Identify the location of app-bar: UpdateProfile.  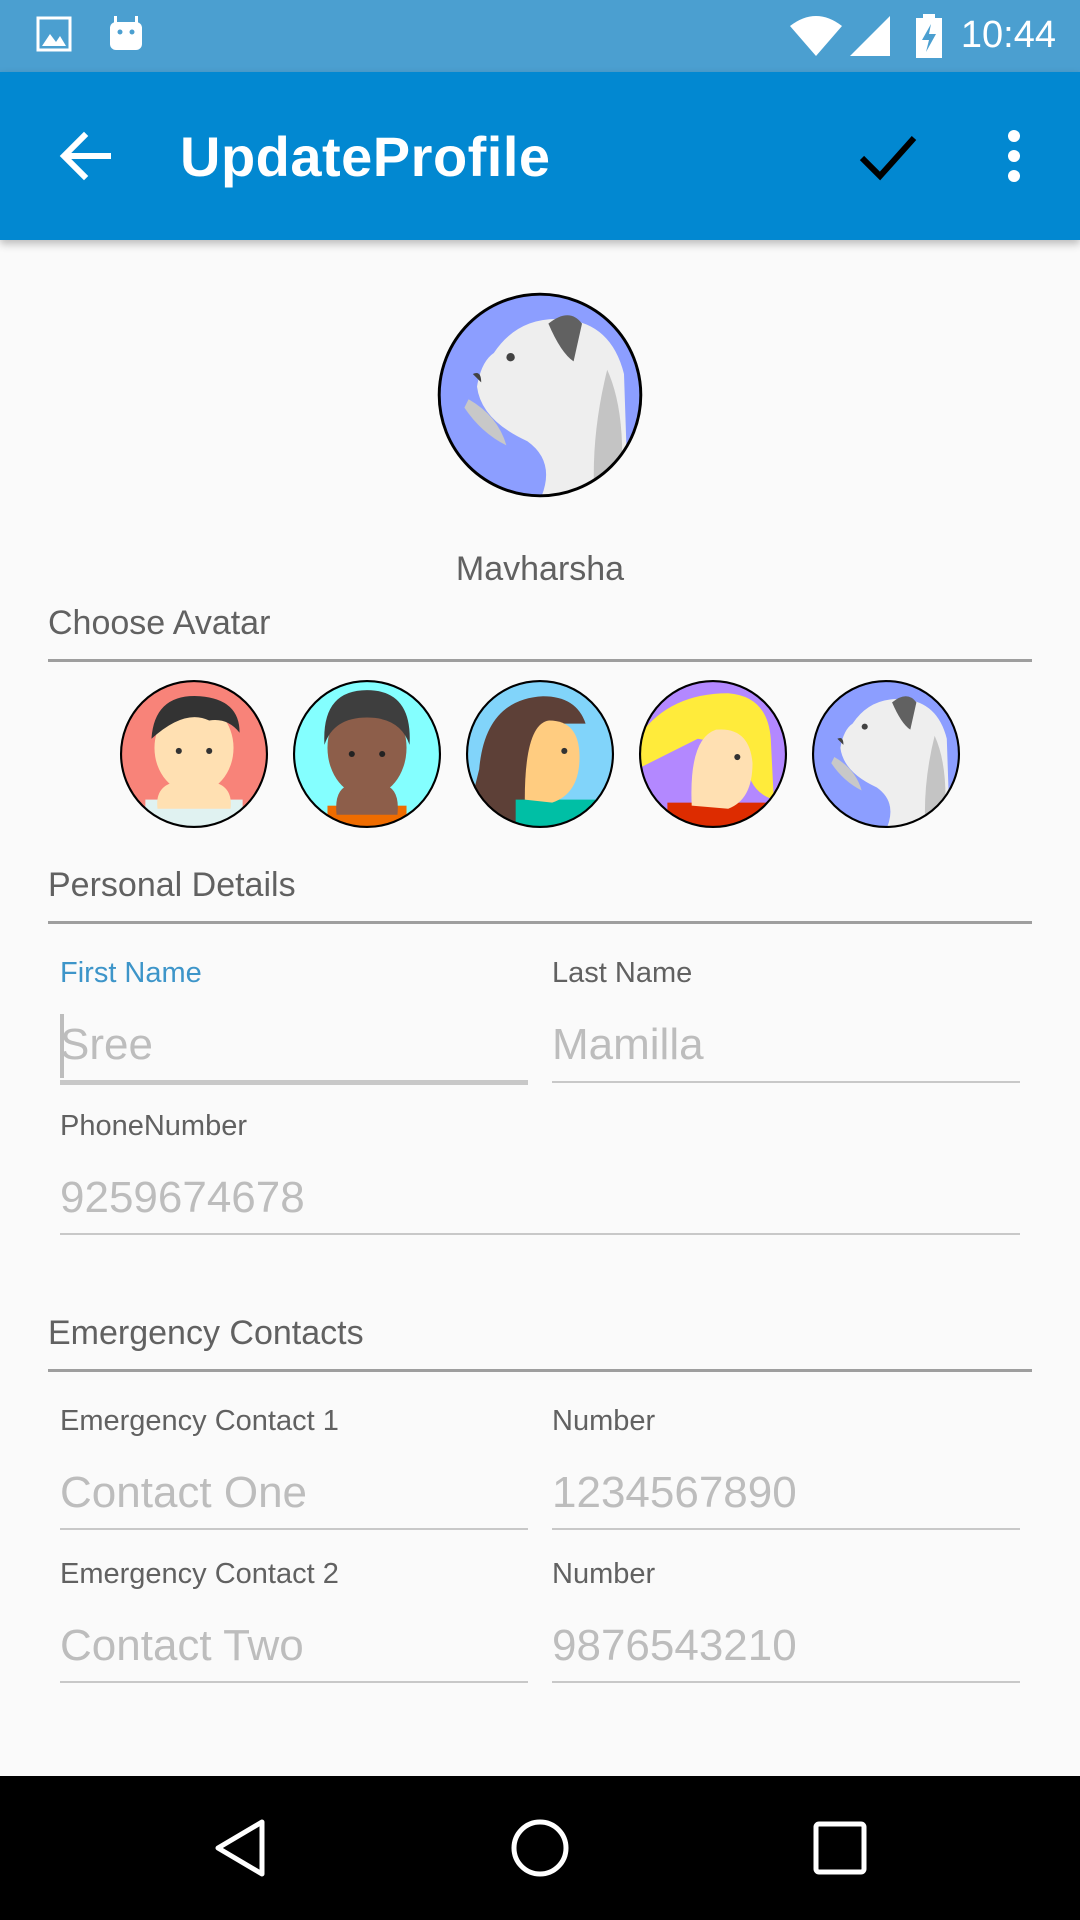
(540, 156).